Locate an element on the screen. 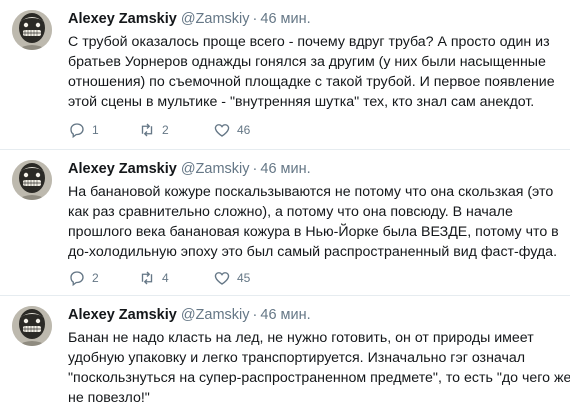 This screenshot has width=570, height=403. reply-button: 1 is located at coordinates (83, 130).